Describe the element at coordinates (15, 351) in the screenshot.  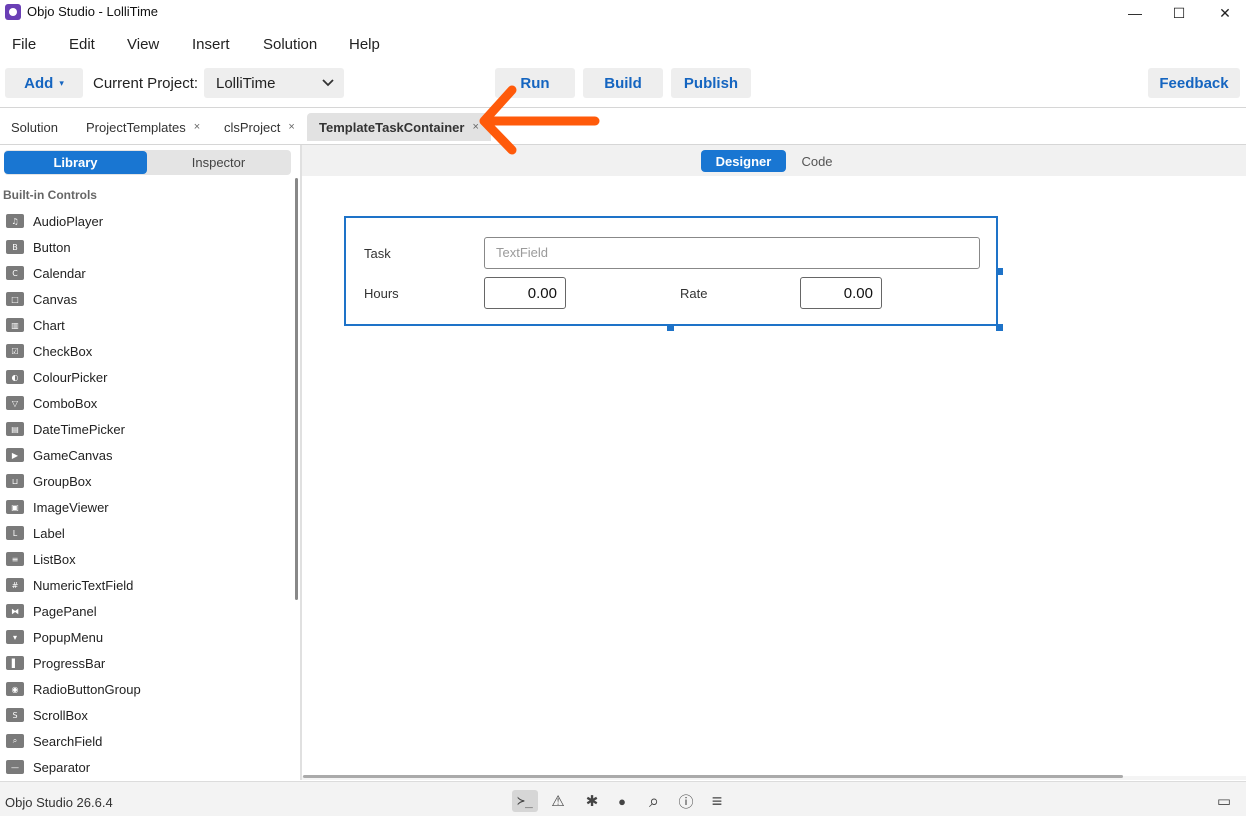
I see `checkbox-icon: ☑` at that location.